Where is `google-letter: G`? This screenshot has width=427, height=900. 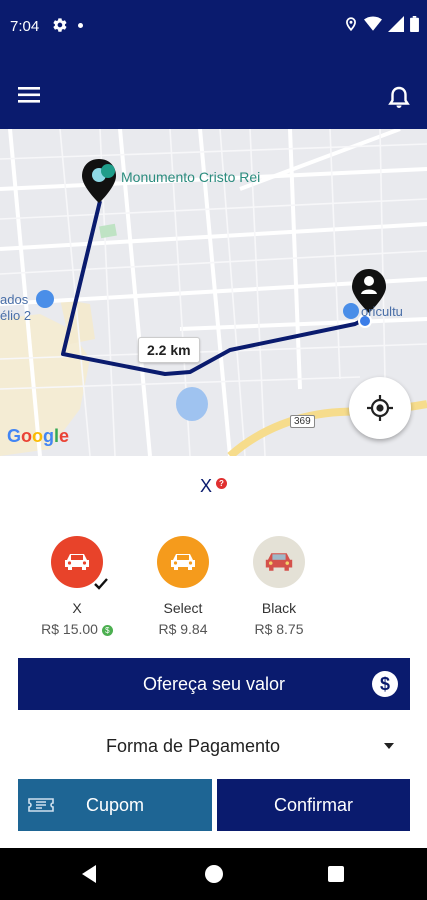
google-letter: G is located at coordinates (14, 436).